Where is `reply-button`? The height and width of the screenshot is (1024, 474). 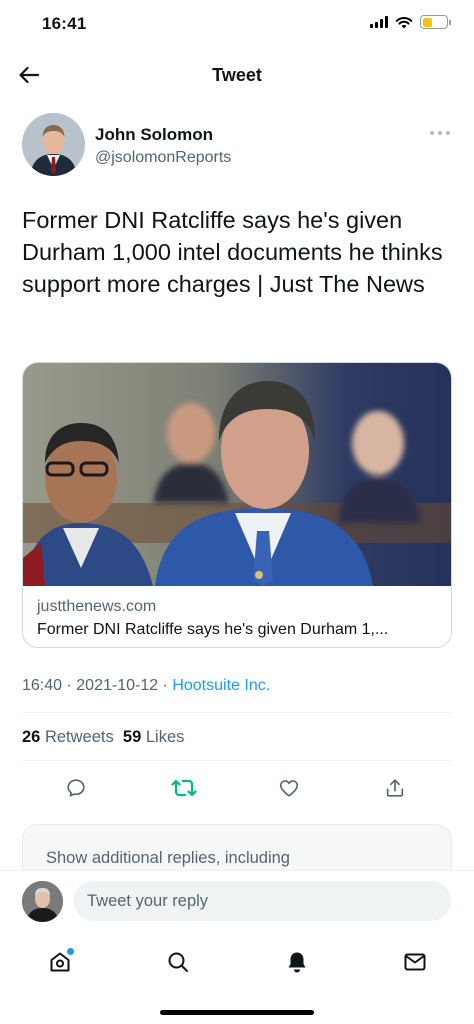 reply-button is located at coordinates (76, 788).